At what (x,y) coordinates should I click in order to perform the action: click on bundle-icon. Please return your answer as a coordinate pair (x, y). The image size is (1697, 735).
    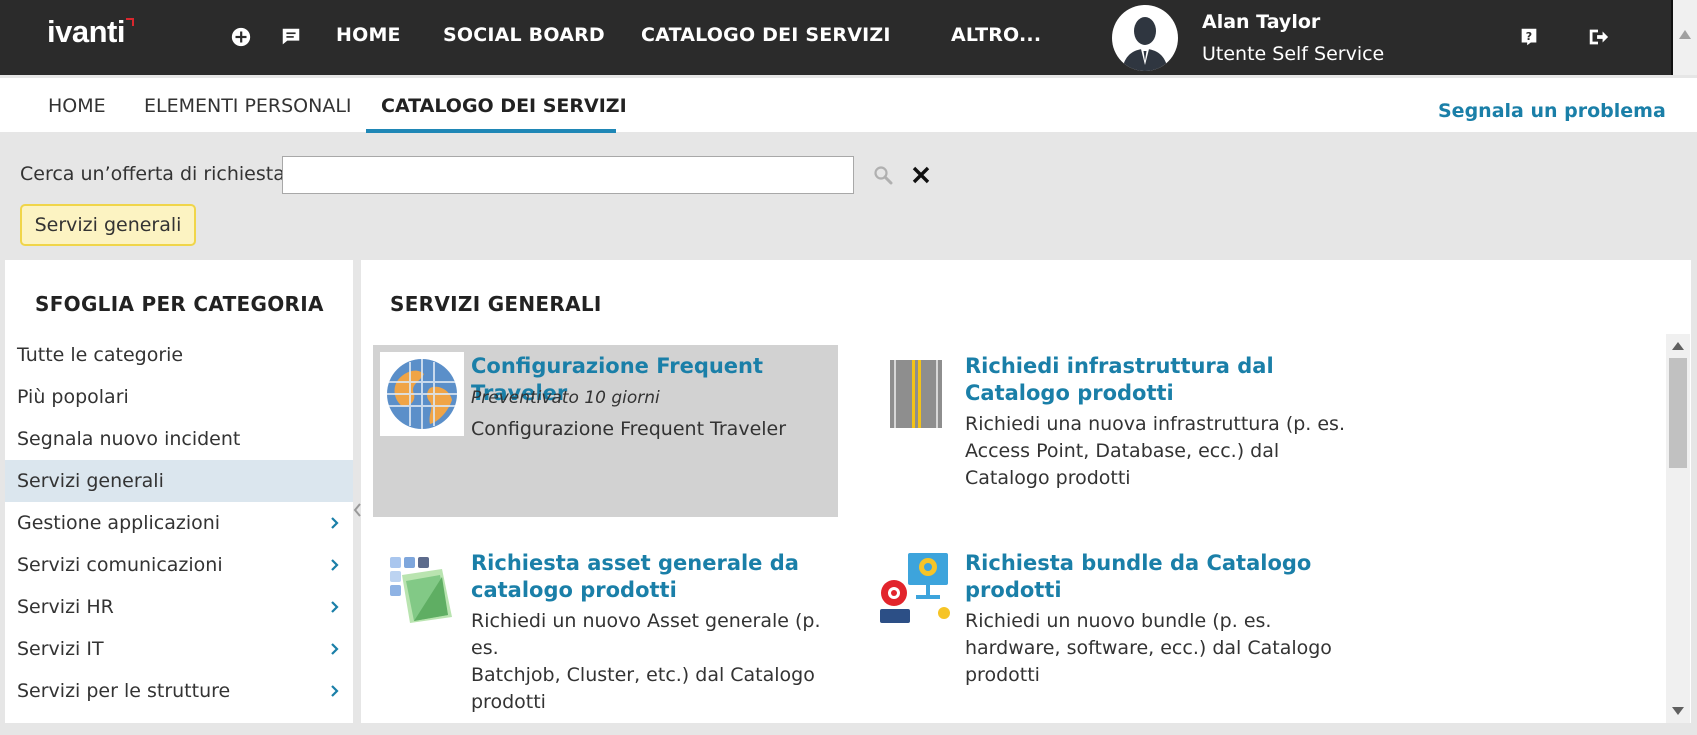
    Looking at the image, I should click on (916, 589).